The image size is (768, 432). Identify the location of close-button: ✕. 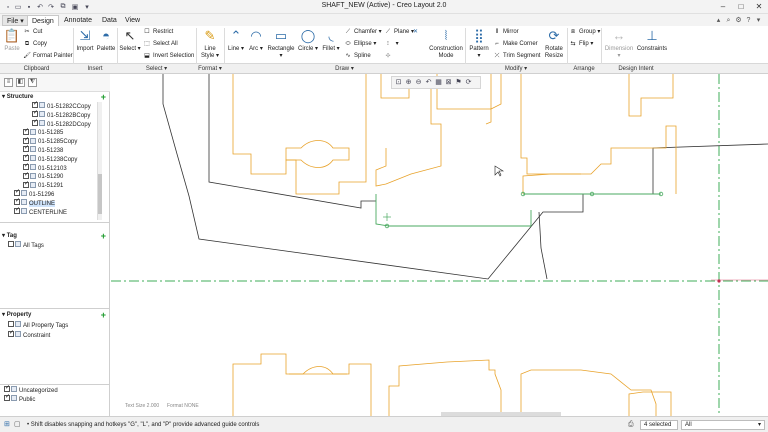
(759, 7).